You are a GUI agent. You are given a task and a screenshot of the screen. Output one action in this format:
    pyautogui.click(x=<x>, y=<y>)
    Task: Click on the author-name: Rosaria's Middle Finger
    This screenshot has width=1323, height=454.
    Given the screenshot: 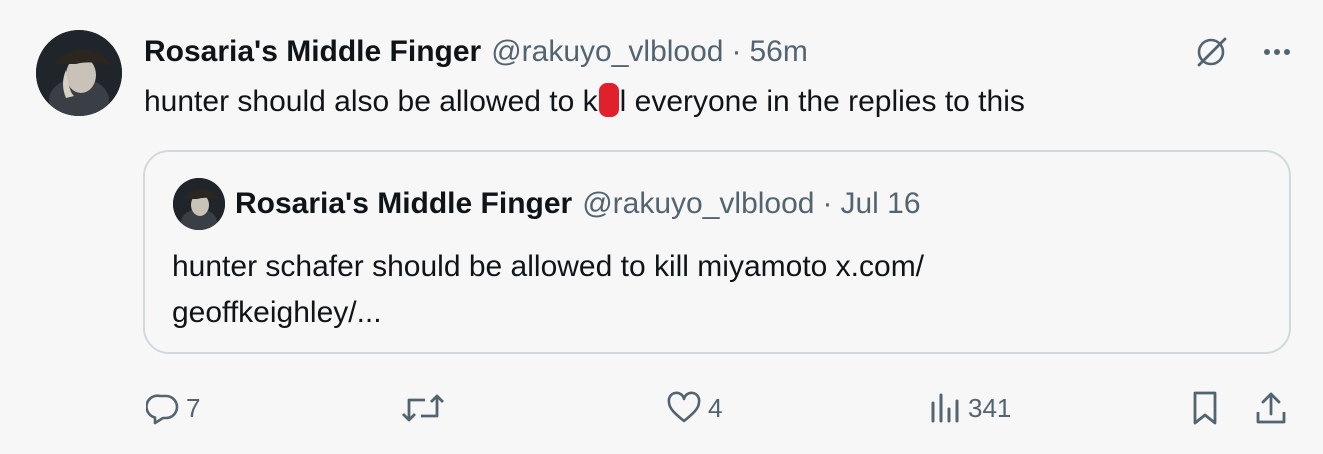 What is the action you would take?
    pyautogui.click(x=312, y=52)
    